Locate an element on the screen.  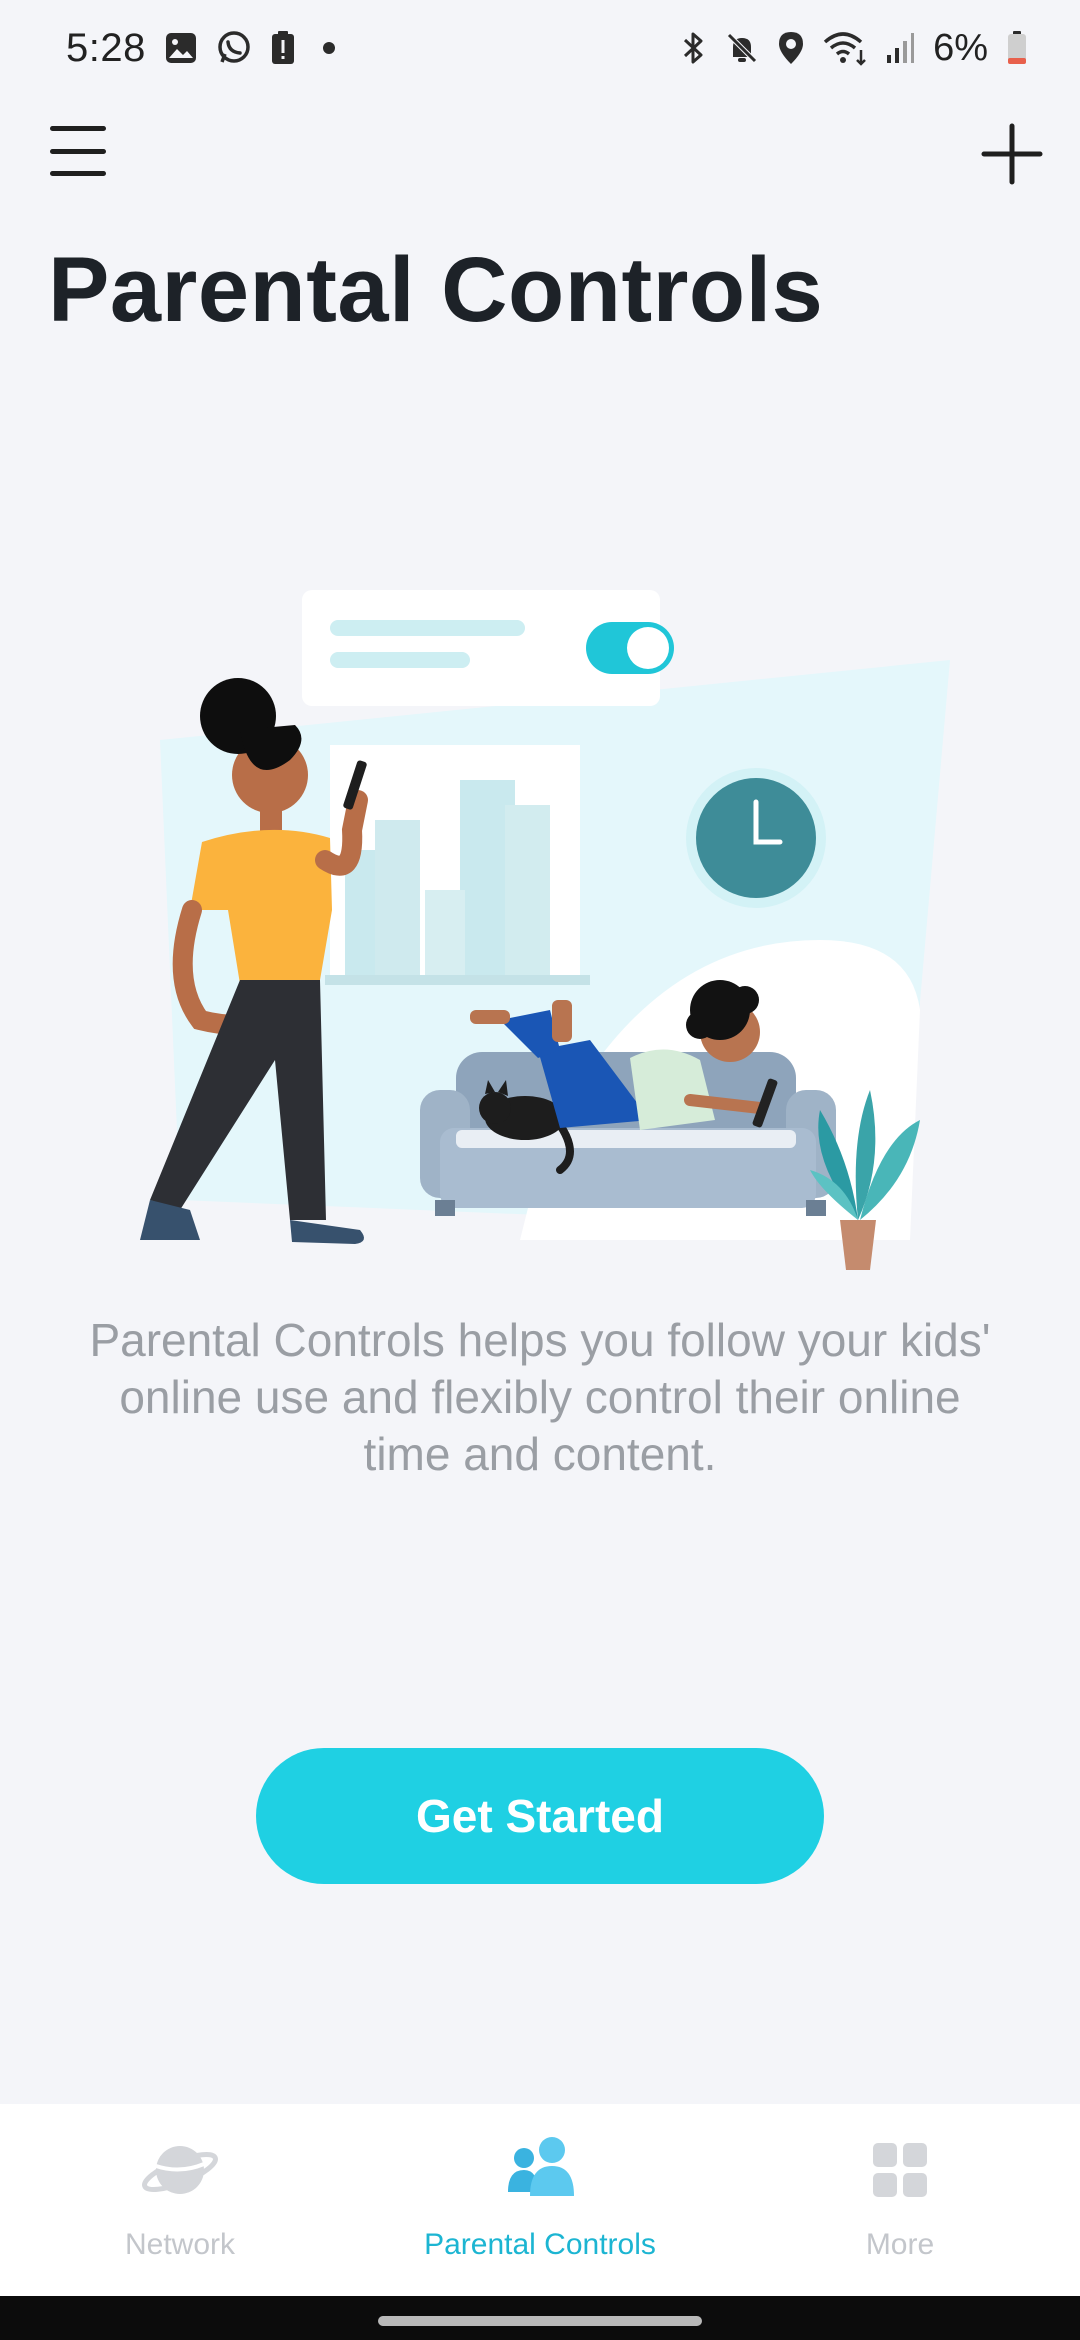
nav-label-more: More is located at coordinates (900, 2244).